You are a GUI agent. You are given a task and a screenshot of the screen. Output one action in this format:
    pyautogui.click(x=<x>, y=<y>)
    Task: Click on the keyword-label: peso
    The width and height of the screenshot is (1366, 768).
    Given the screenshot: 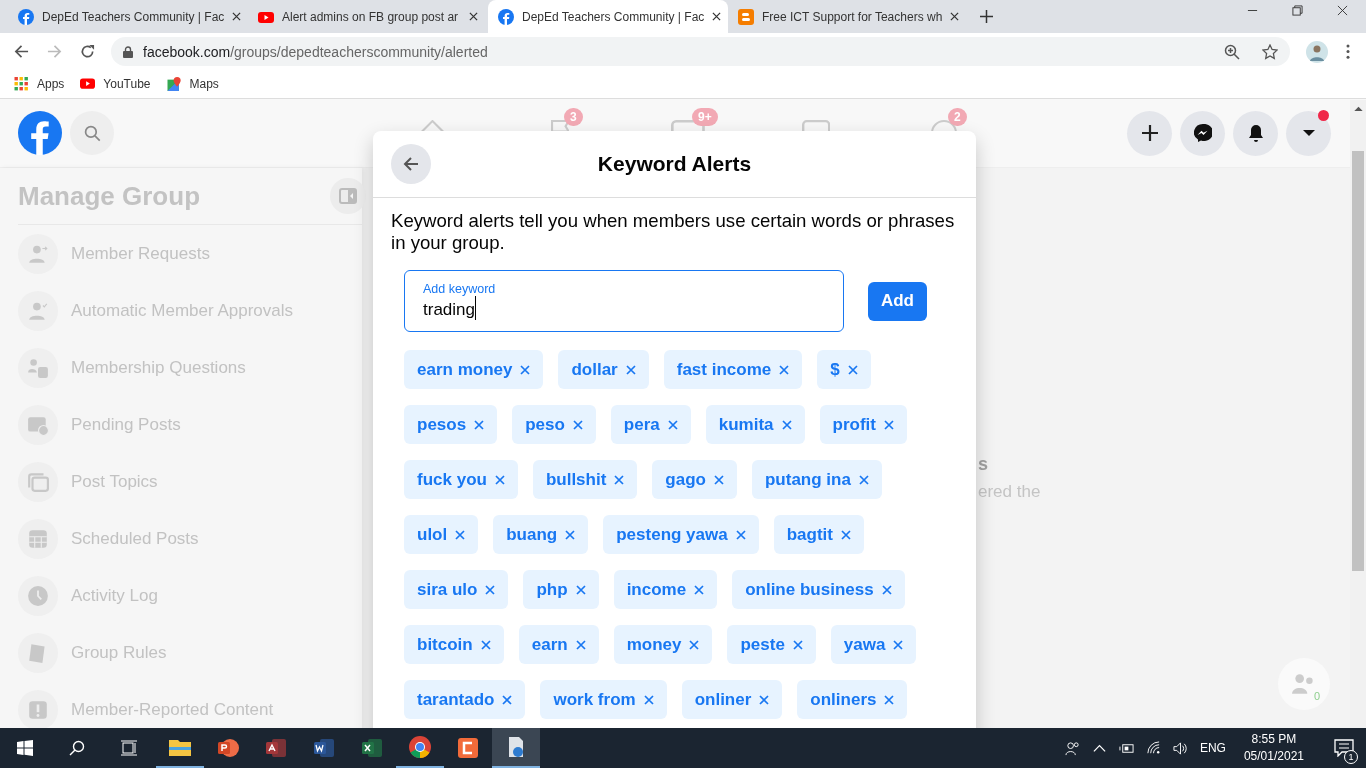 What is the action you would take?
    pyautogui.click(x=545, y=424)
    